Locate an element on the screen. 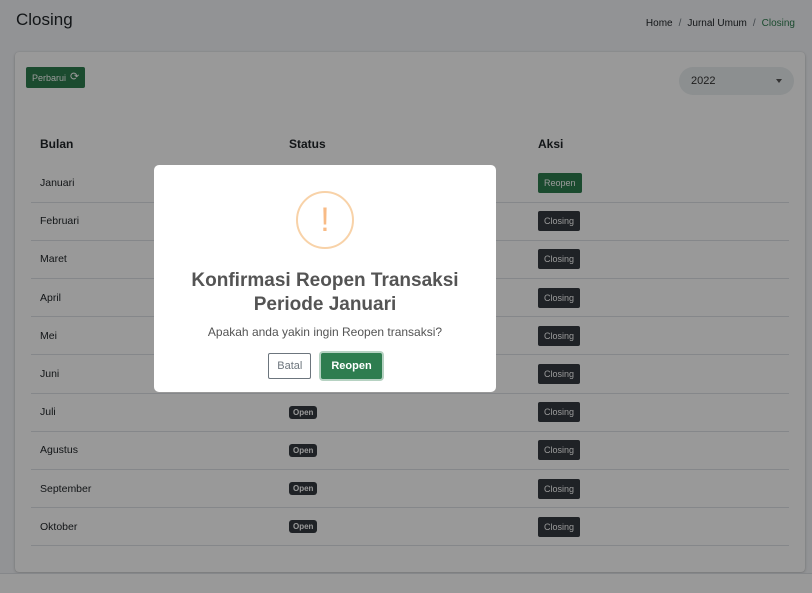 This screenshot has width=812, height=593. modal-title-line1: Konfirmasi Reopen Transaksi is located at coordinates (325, 280).